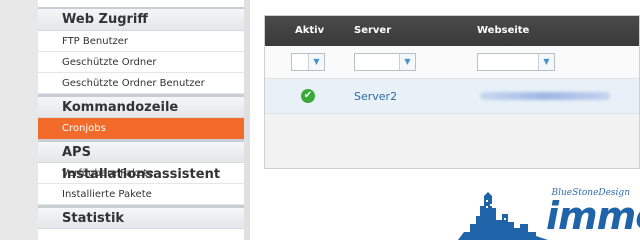 This screenshot has height=240, width=640. What do you see at coordinates (141, 41) in the screenshot?
I see `sidebar-item-ftp-benutzer: FTP Benutzer` at bounding box center [141, 41].